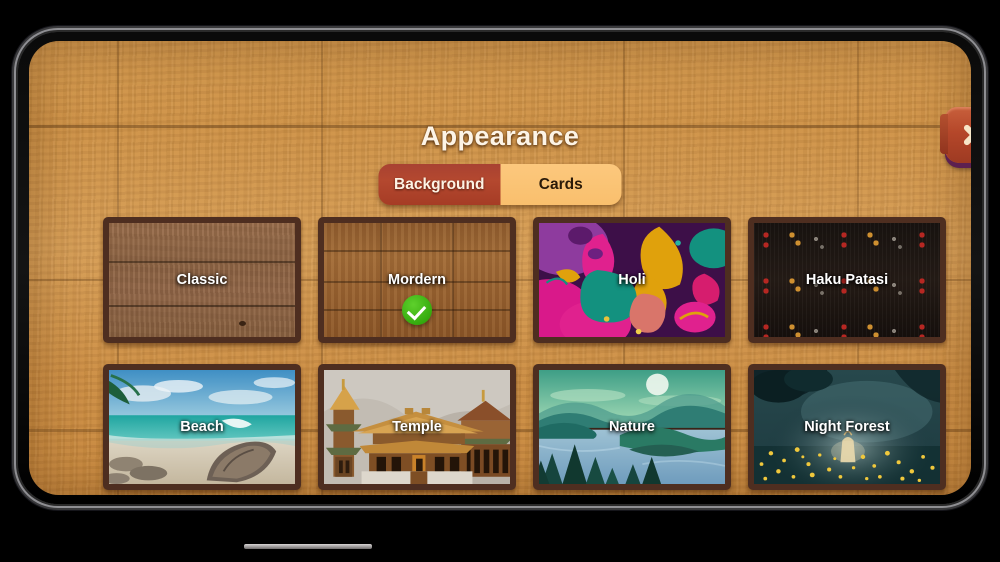 Image resolution: width=1000 pixels, height=562 pixels. Describe the element at coordinates (308, 546) in the screenshot. I see `phone-power-button` at that location.